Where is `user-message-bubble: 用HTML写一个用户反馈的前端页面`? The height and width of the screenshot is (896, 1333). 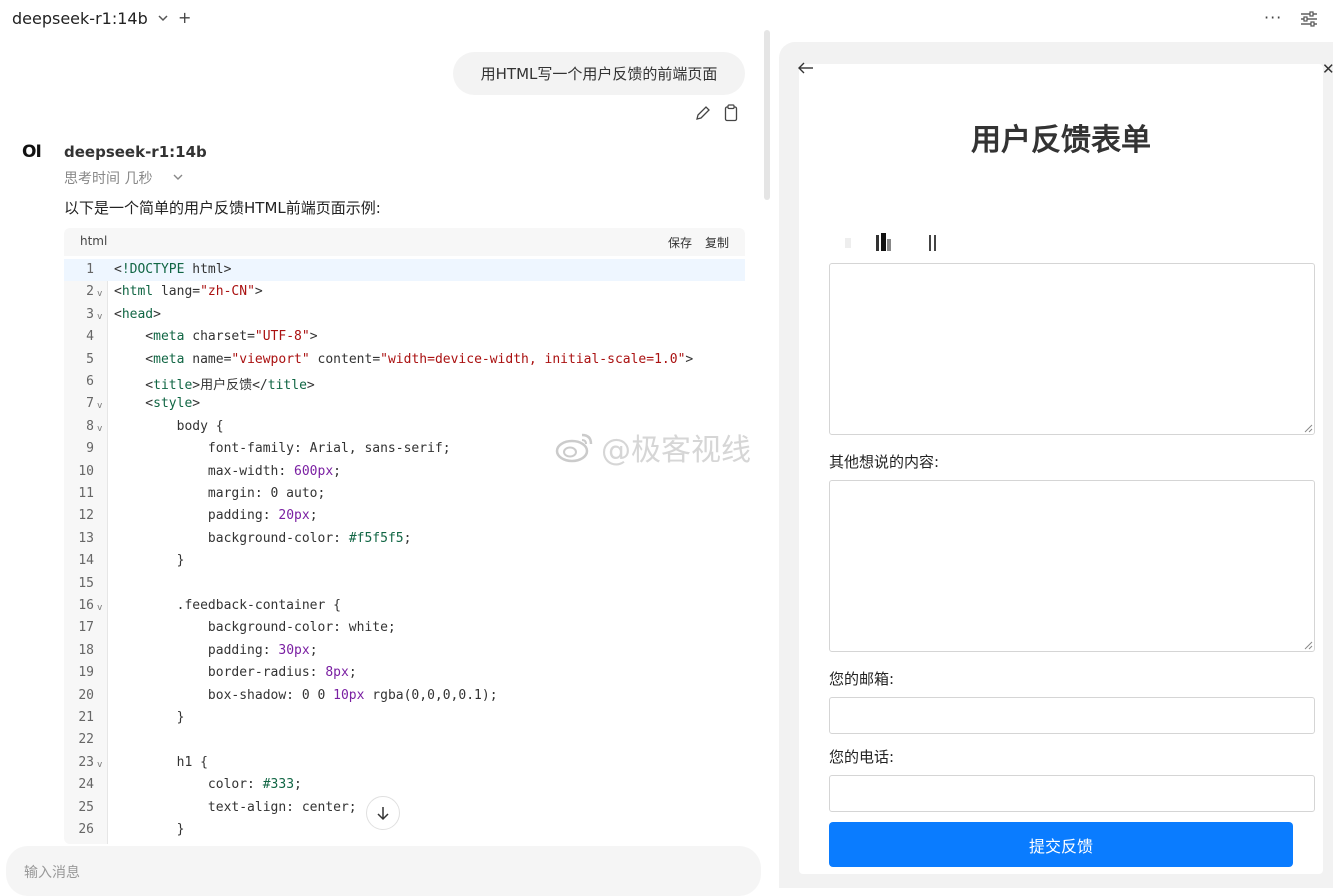
user-message-bubble: 用HTML写一个用户反馈的前端页面 is located at coordinates (599, 73).